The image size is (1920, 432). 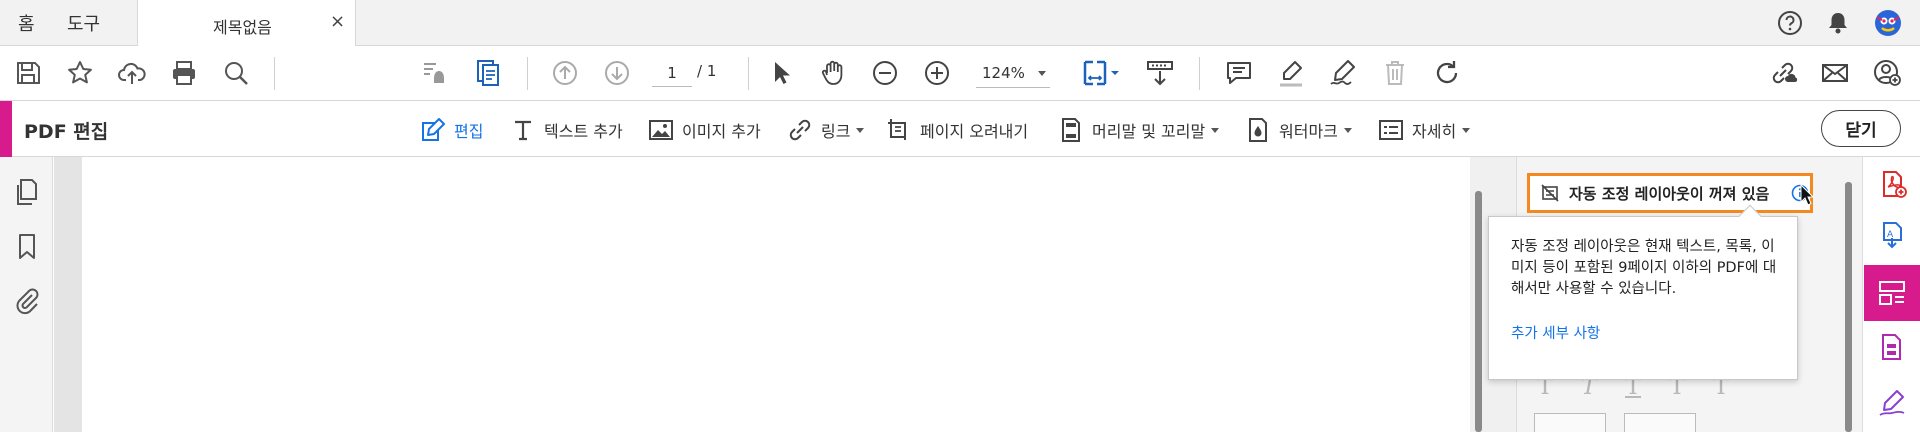 I want to click on edit-tool-label: 편집, so click(x=469, y=131).